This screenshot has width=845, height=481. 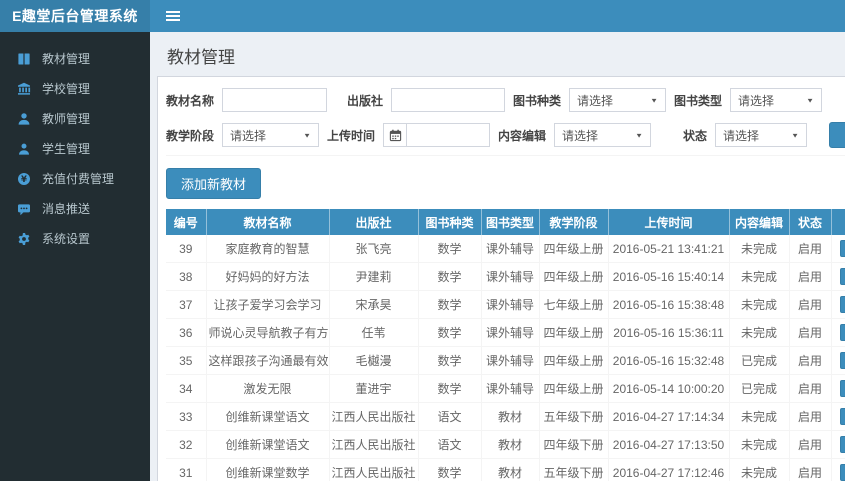 I want to click on cell-publisher: 宋承昊, so click(x=374, y=304).